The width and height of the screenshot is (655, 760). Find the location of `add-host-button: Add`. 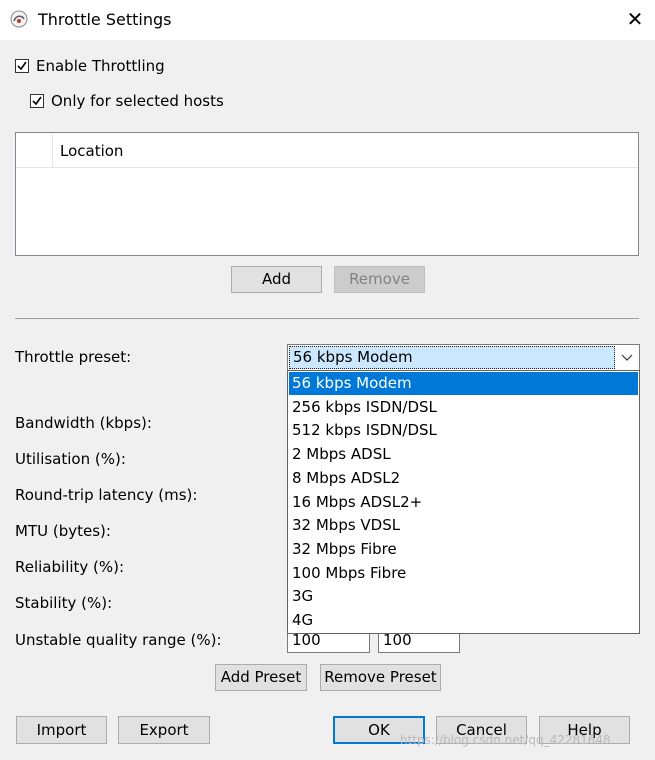

add-host-button: Add is located at coordinates (276, 279).